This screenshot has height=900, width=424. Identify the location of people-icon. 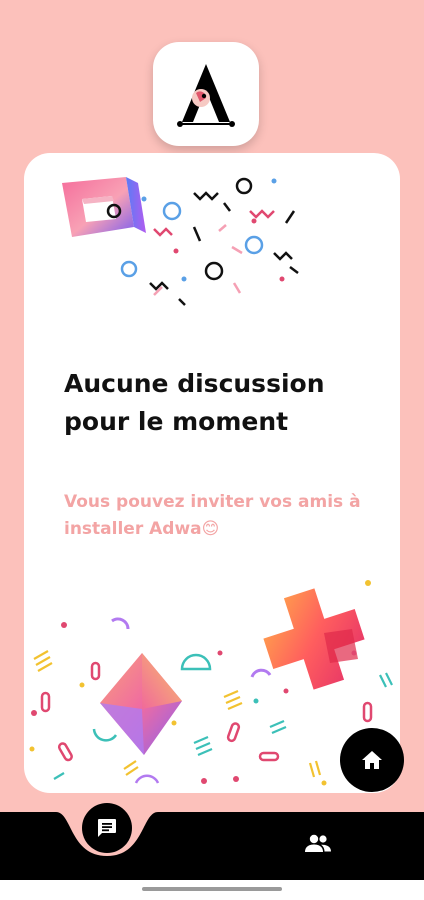
(318, 843).